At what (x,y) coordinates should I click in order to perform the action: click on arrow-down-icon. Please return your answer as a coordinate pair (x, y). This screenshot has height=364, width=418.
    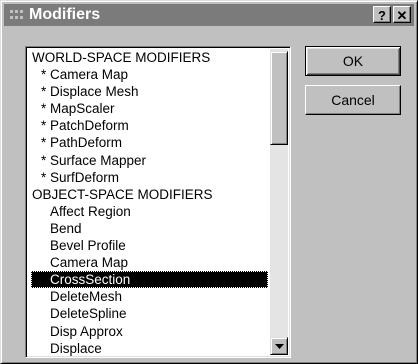
    Looking at the image, I should click on (279, 346).